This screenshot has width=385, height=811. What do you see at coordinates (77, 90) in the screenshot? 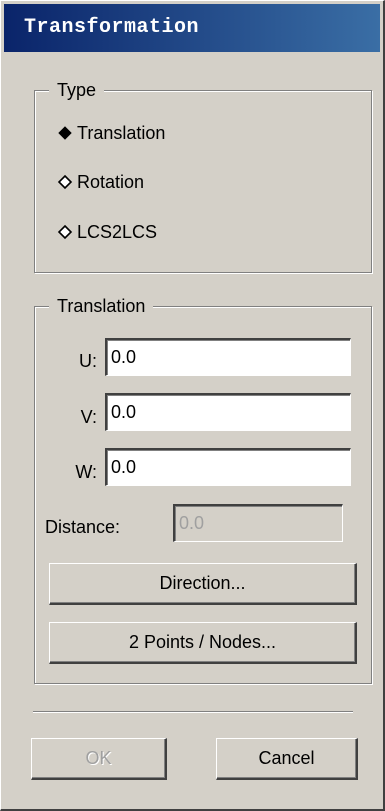
I see `type-group-legend: Type` at bounding box center [77, 90].